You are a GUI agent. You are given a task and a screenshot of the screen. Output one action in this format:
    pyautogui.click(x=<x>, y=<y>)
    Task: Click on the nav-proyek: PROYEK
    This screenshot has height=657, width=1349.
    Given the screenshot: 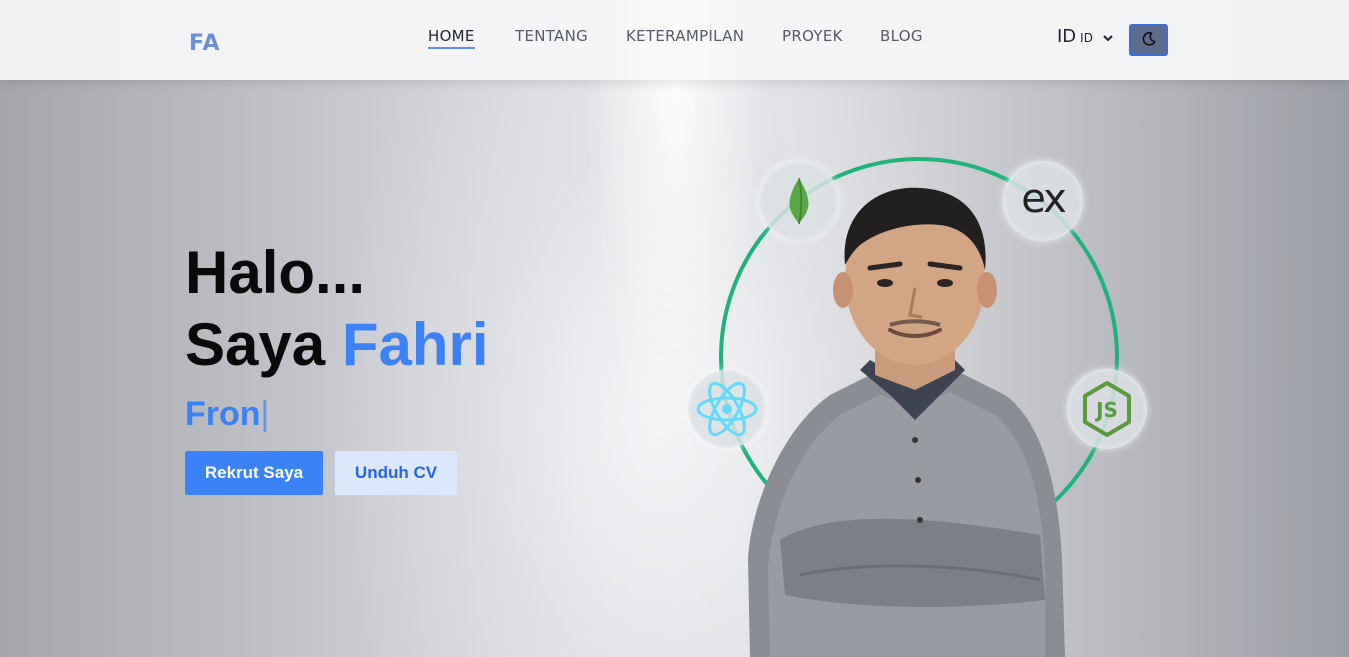 What is the action you would take?
    pyautogui.click(x=812, y=36)
    